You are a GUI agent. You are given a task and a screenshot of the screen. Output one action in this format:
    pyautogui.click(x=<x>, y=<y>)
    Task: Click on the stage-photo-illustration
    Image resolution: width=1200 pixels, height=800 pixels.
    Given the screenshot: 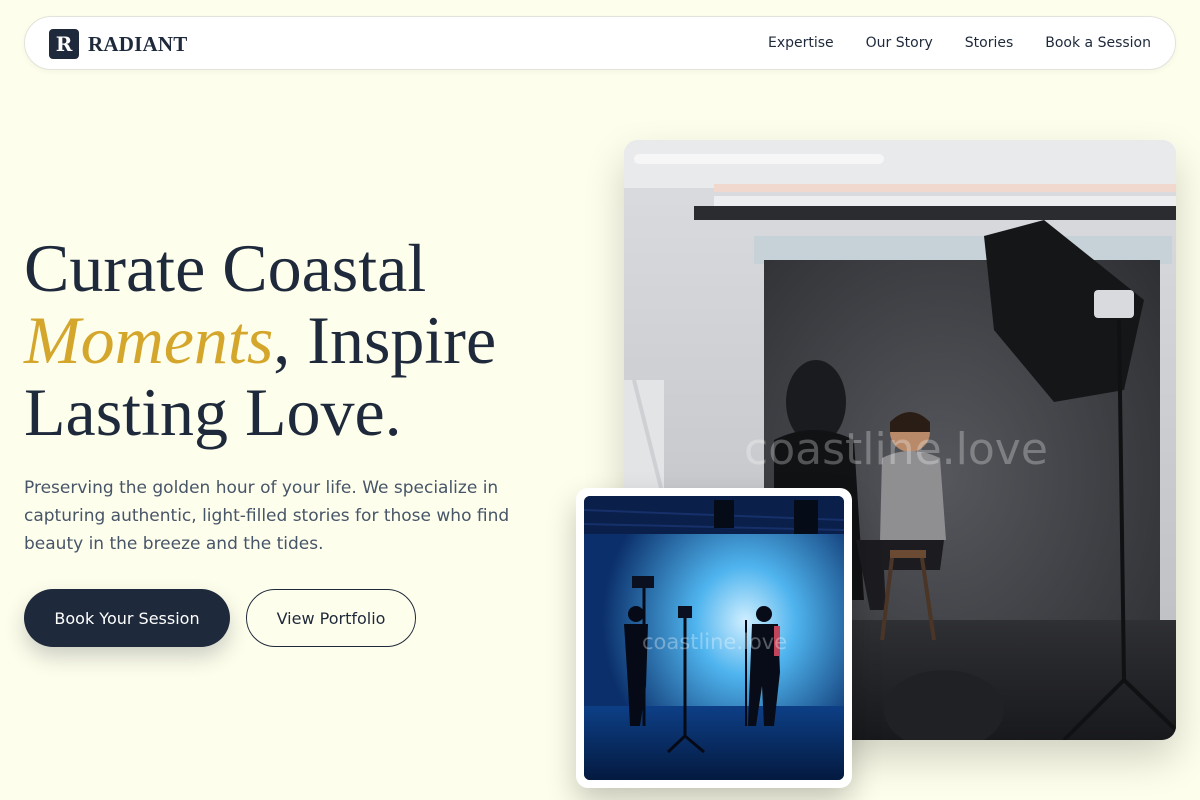 What is the action you would take?
    pyautogui.click(x=714, y=638)
    